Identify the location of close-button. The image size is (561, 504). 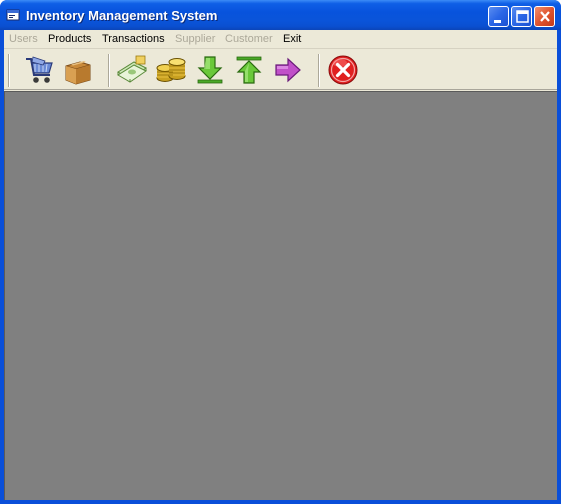
(544, 16).